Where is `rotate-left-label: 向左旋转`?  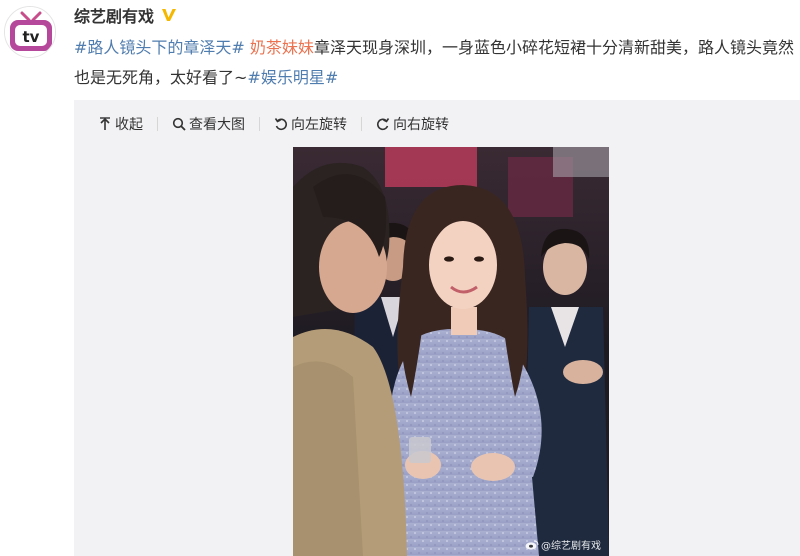 rotate-left-label: 向左旋转 is located at coordinates (319, 125).